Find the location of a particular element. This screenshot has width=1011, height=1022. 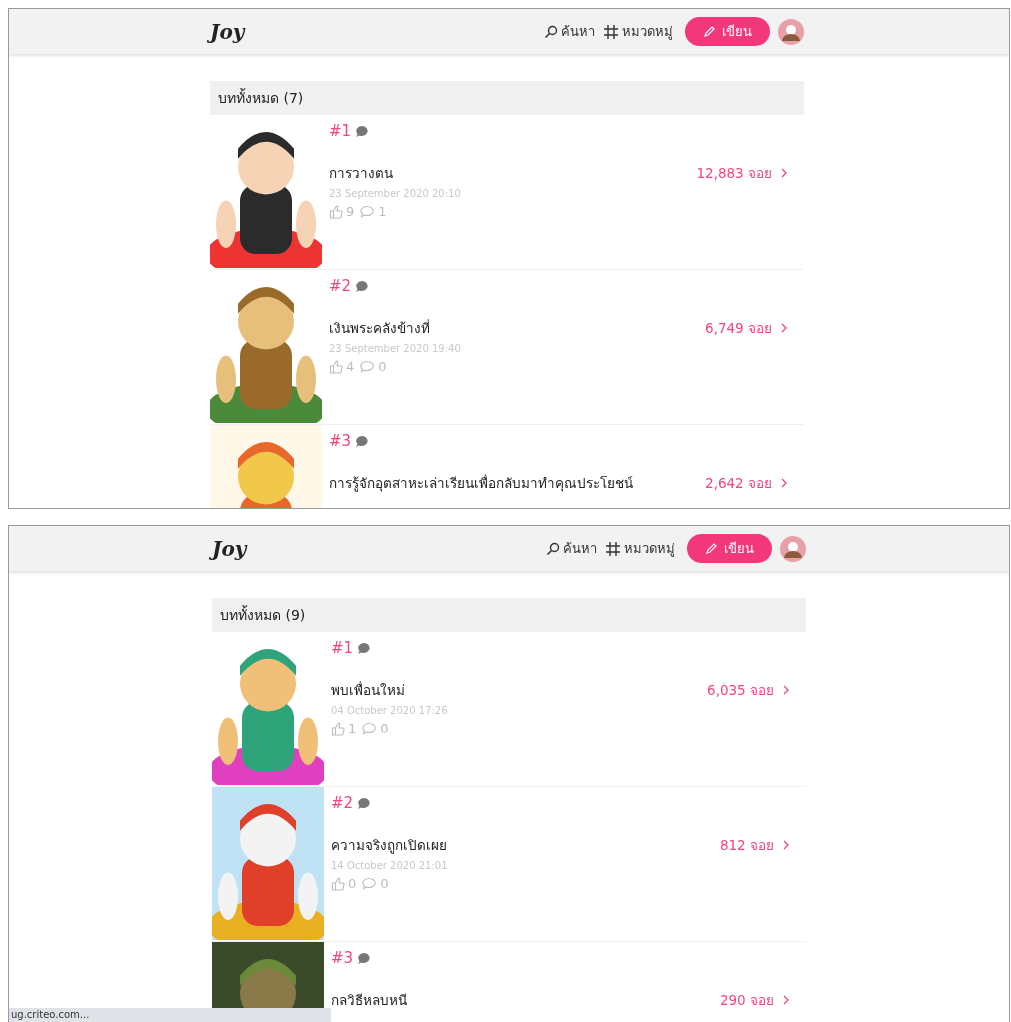

section-header: บททั้งหมด (9) is located at coordinates (509, 615).